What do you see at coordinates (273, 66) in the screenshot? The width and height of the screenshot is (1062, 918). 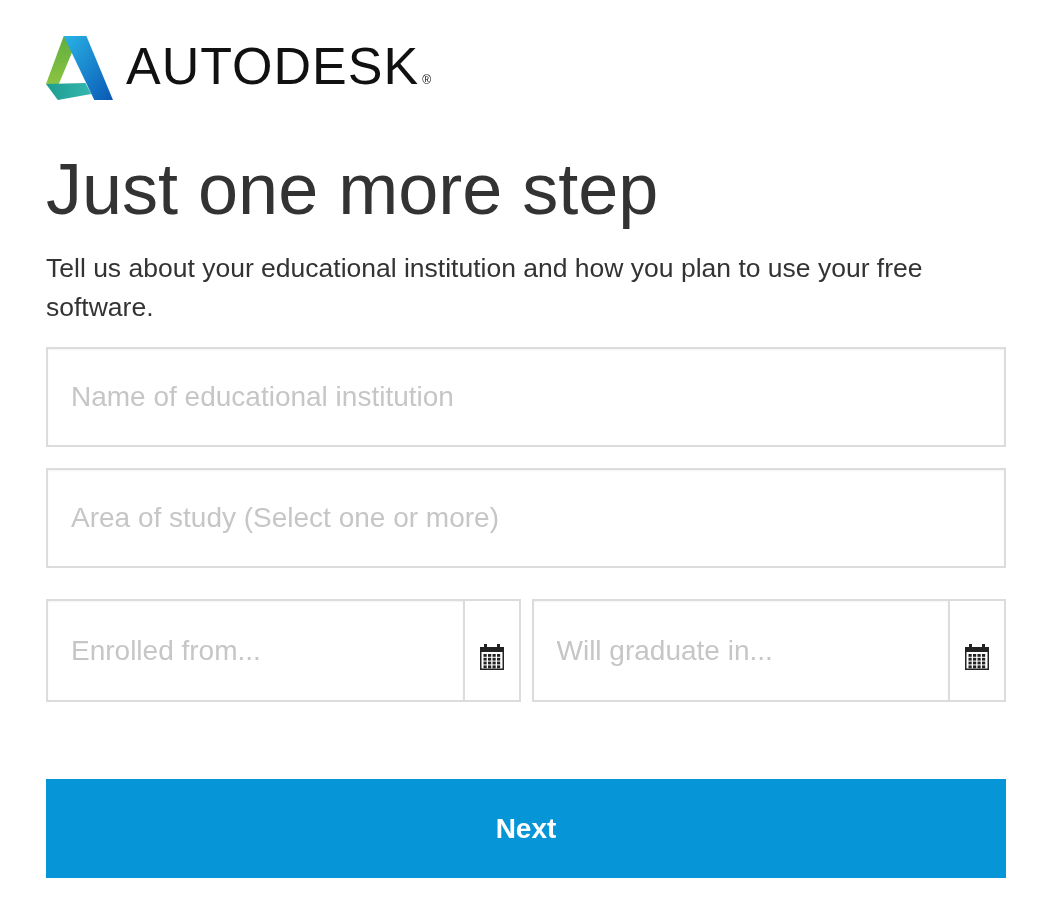 I see `logo-wordmark: AUTODESK` at bounding box center [273, 66].